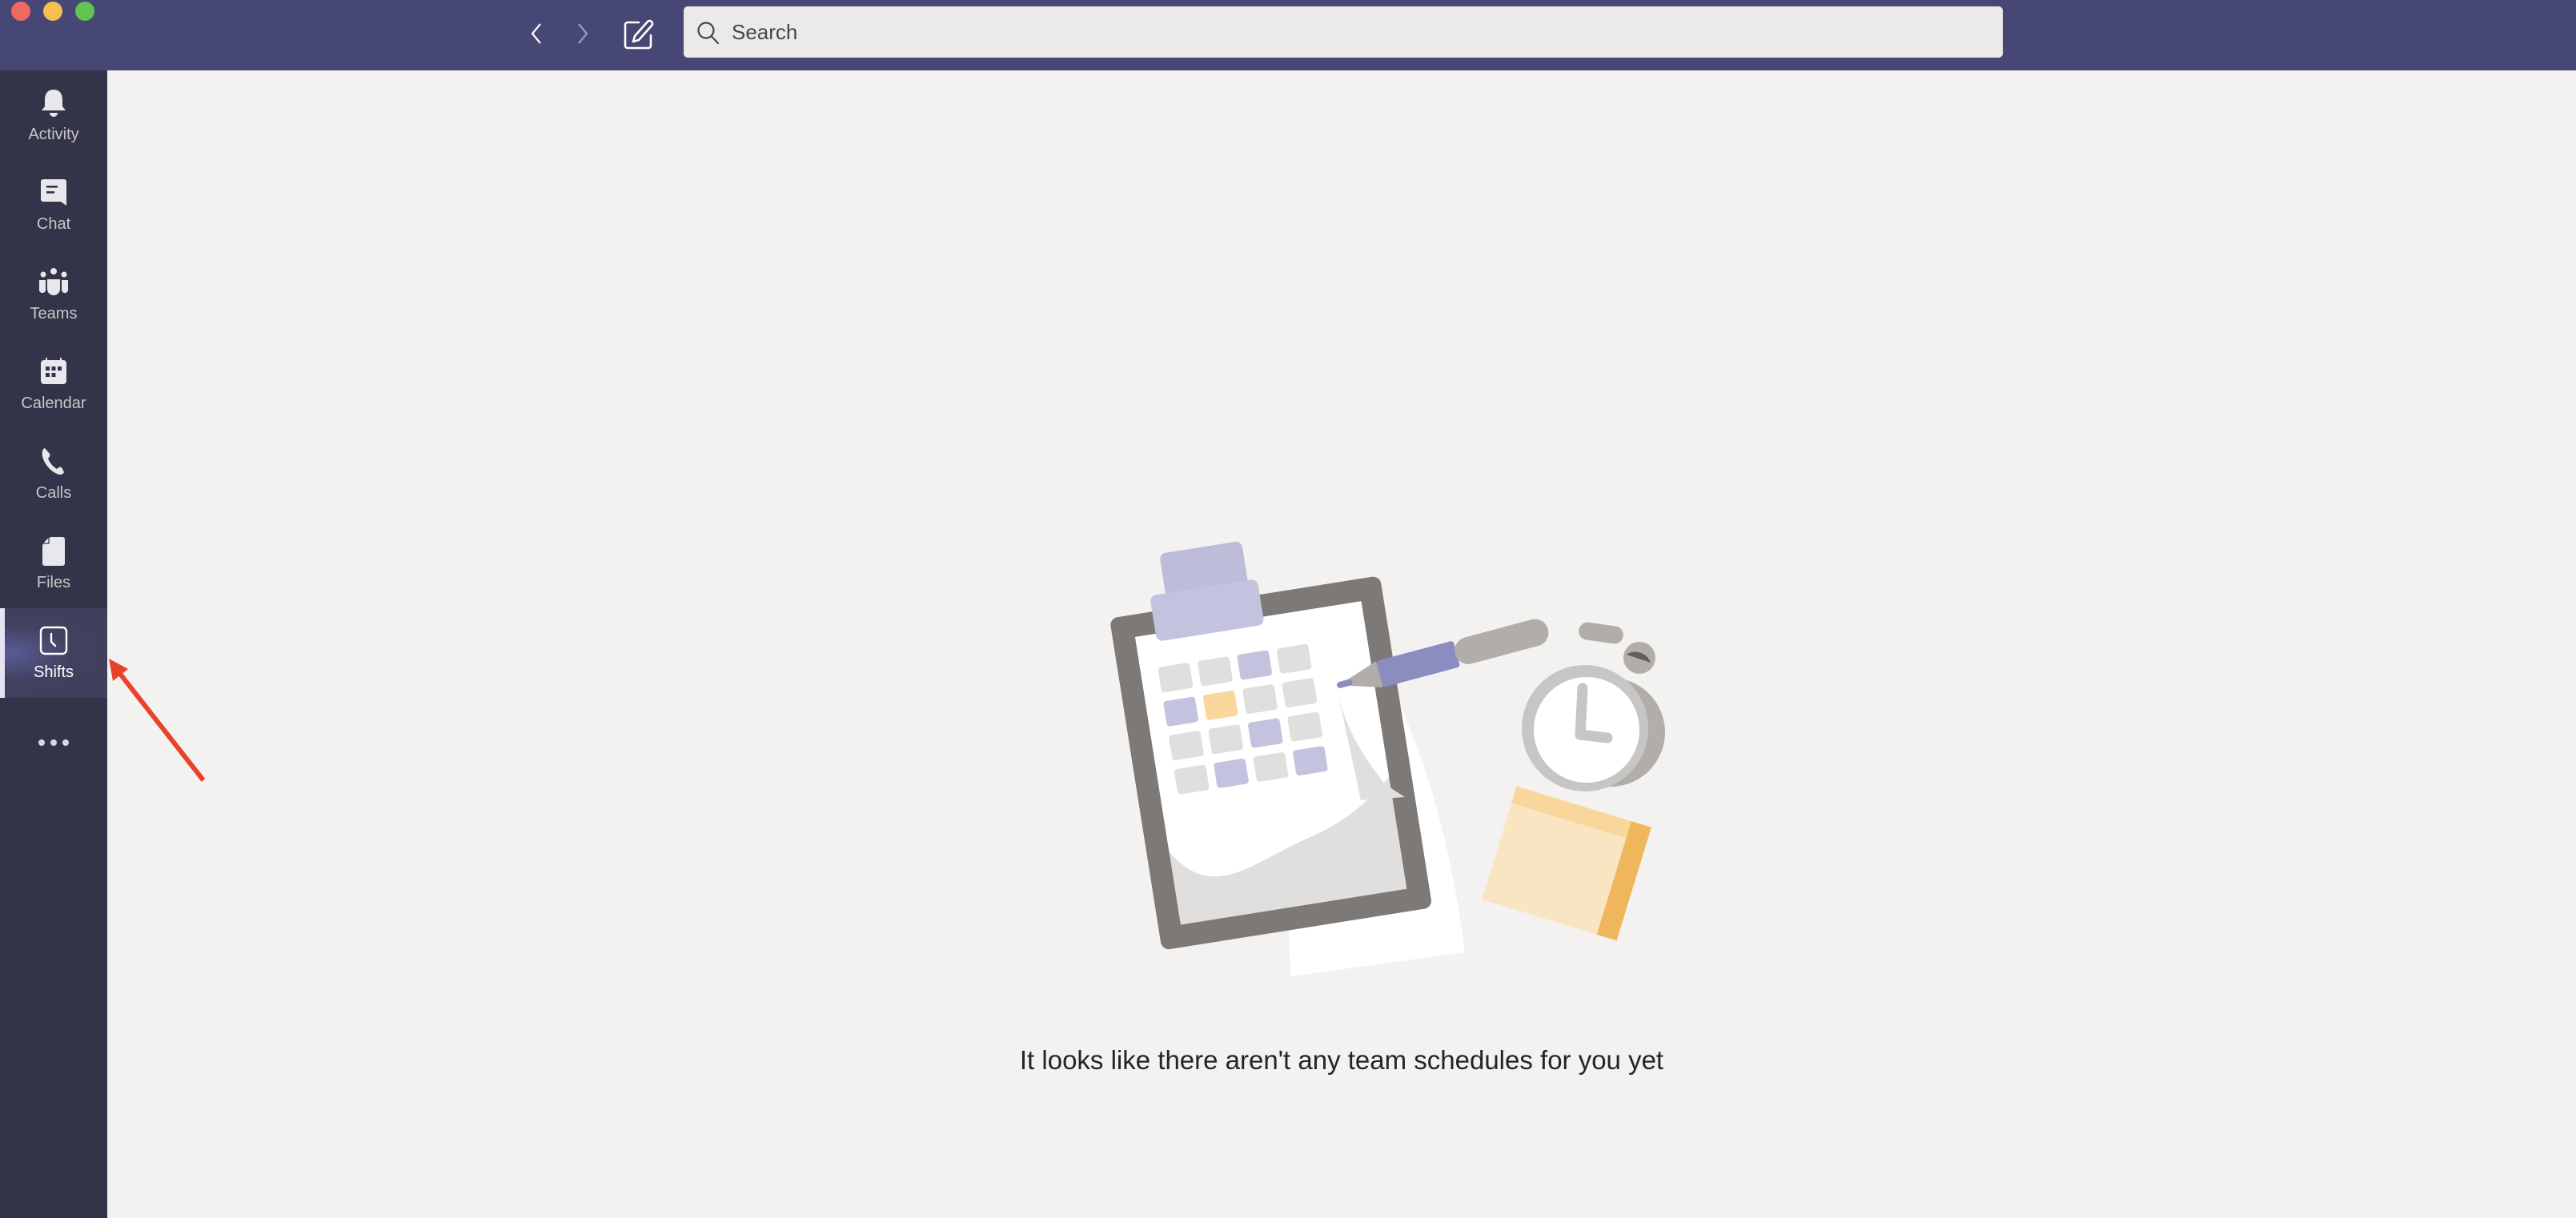  I want to click on chevron-left-icon, so click(536, 33).